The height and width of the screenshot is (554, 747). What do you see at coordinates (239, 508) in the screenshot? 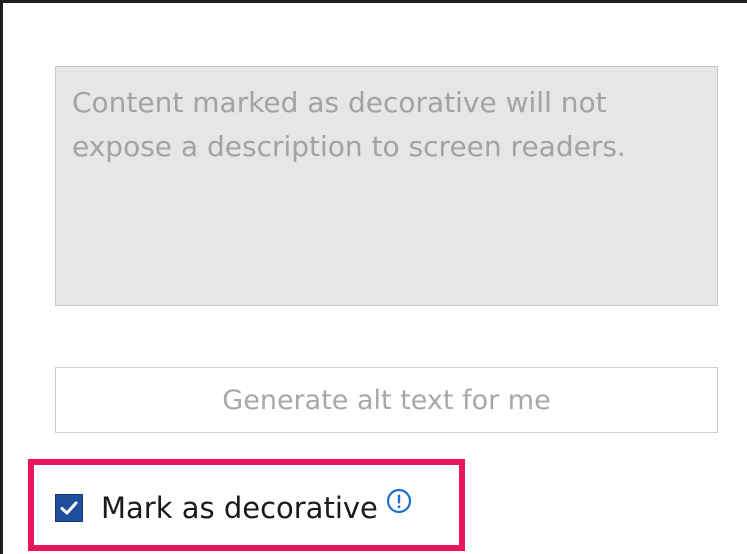
I see `mark-as-decorative-label: Mark as decorative` at bounding box center [239, 508].